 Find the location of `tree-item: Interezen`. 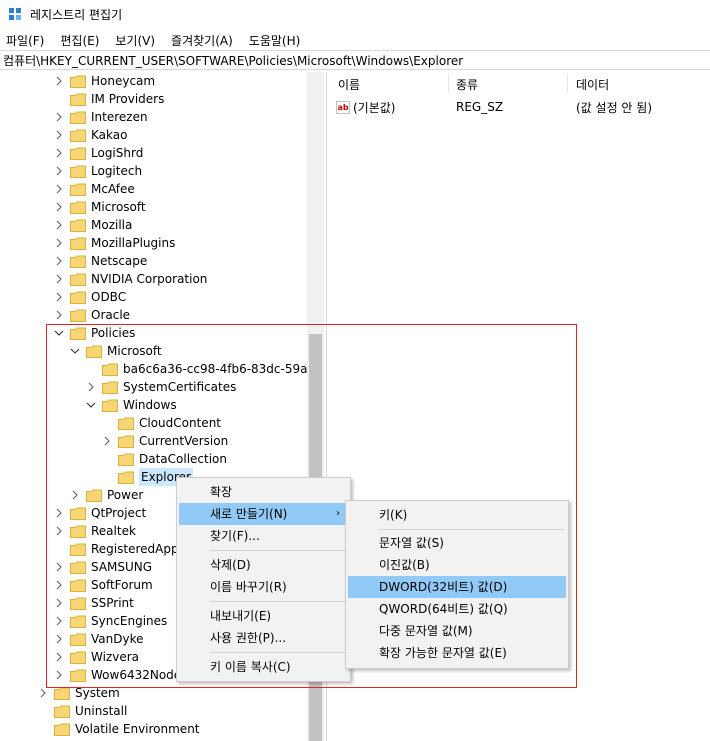

tree-item: Interezen is located at coordinates (101, 117).